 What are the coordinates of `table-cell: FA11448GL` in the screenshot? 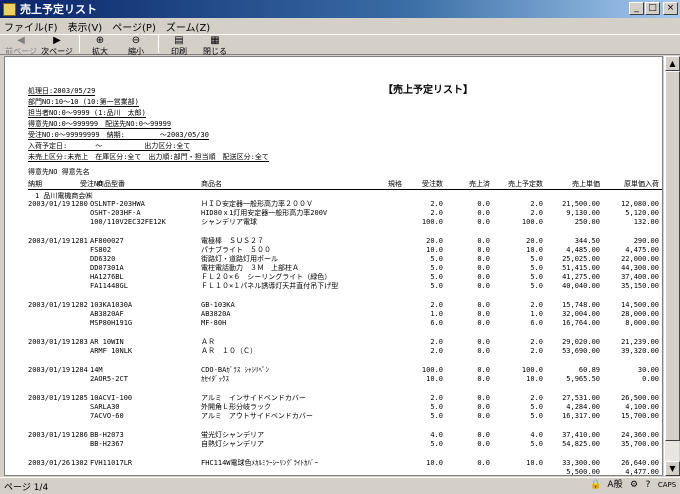 It's located at (109, 286).